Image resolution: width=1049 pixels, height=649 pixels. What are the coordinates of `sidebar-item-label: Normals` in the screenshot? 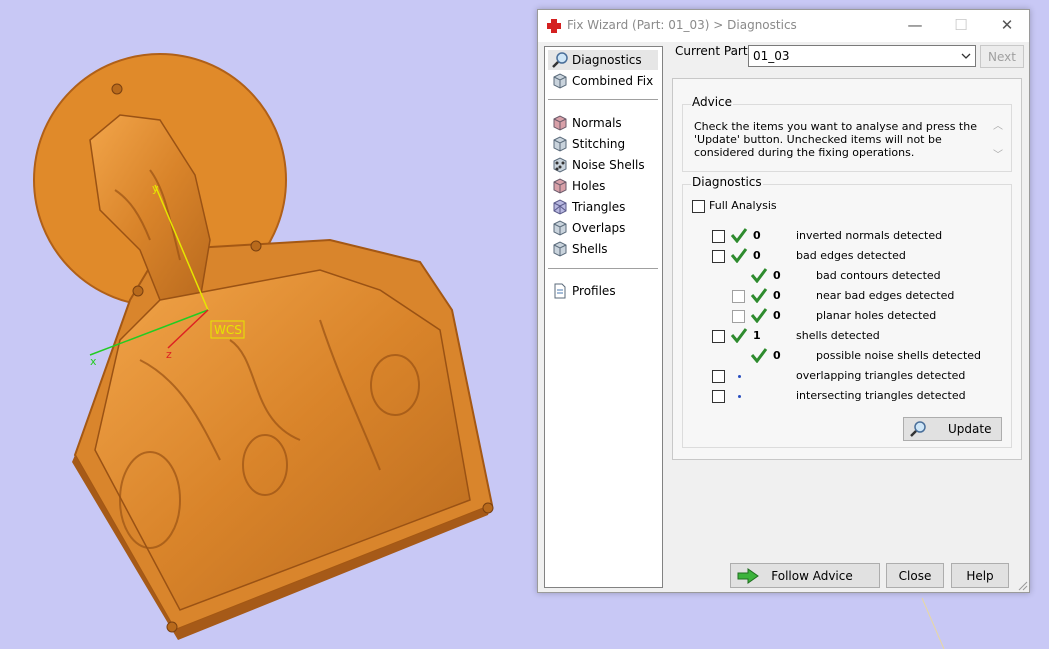 It's located at (597, 123).